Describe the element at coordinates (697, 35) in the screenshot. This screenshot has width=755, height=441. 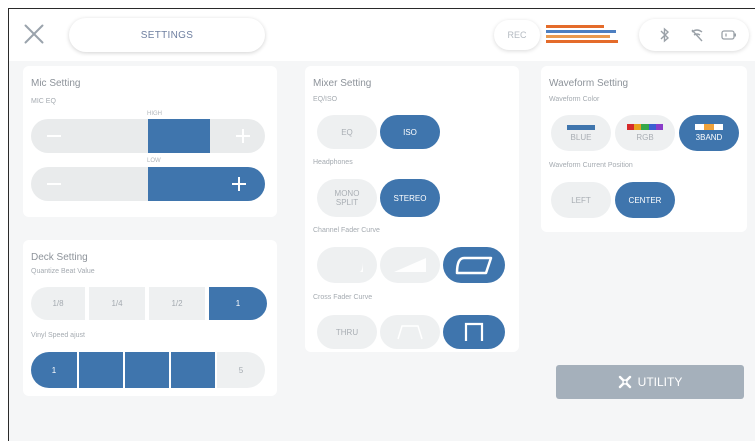
I see `no-signal-icon` at that location.